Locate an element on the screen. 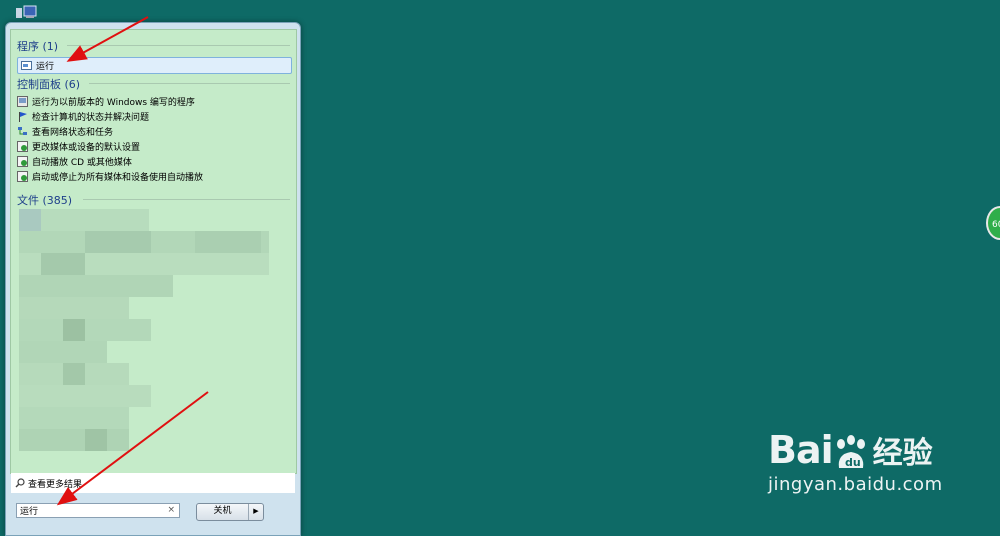  result-item-troubleshoot: 检查计算机的状态并解决问题 is located at coordinates (83, 116).